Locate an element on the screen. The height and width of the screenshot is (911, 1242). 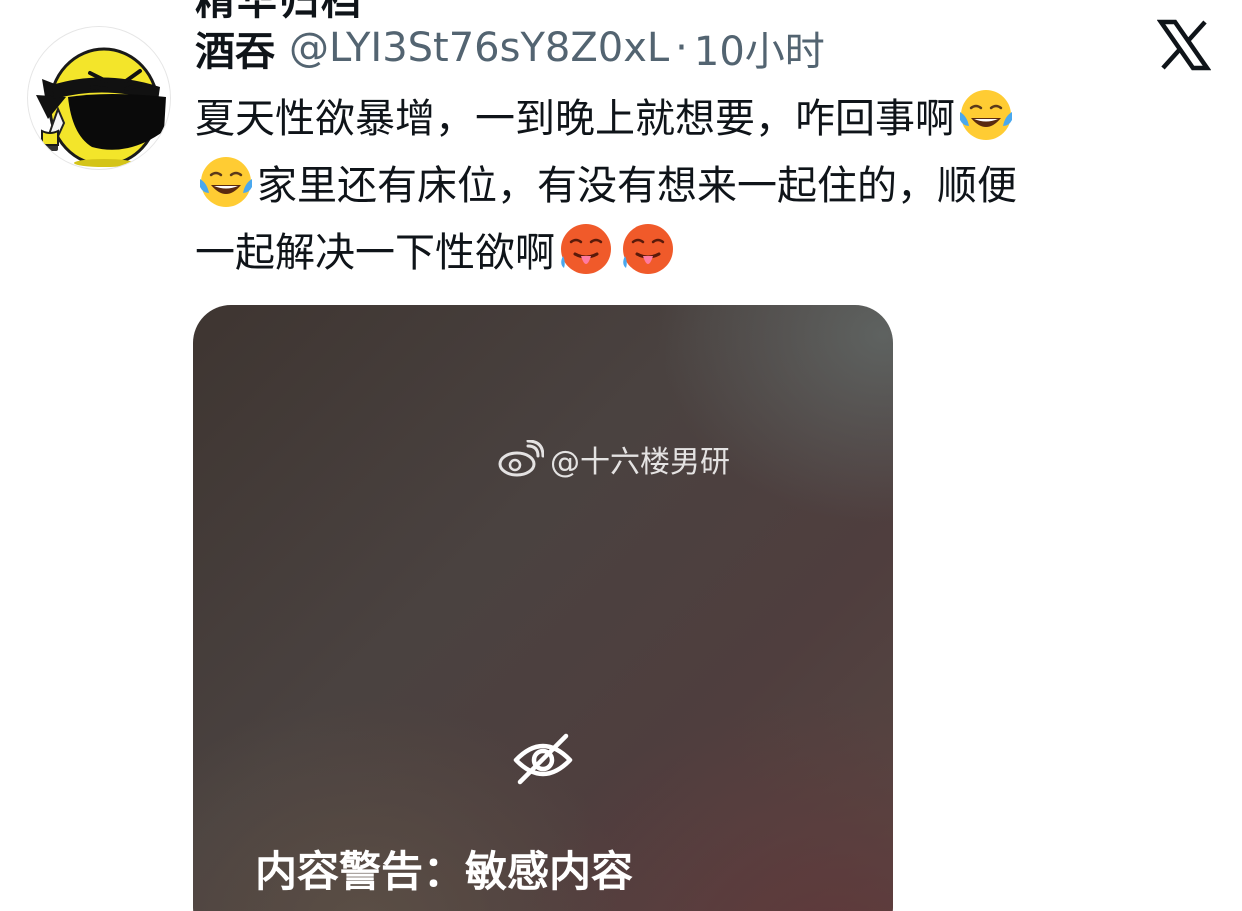
tweet-line-3-text: 一起解决一下性欲啊 is located at coordinates (375, 253).